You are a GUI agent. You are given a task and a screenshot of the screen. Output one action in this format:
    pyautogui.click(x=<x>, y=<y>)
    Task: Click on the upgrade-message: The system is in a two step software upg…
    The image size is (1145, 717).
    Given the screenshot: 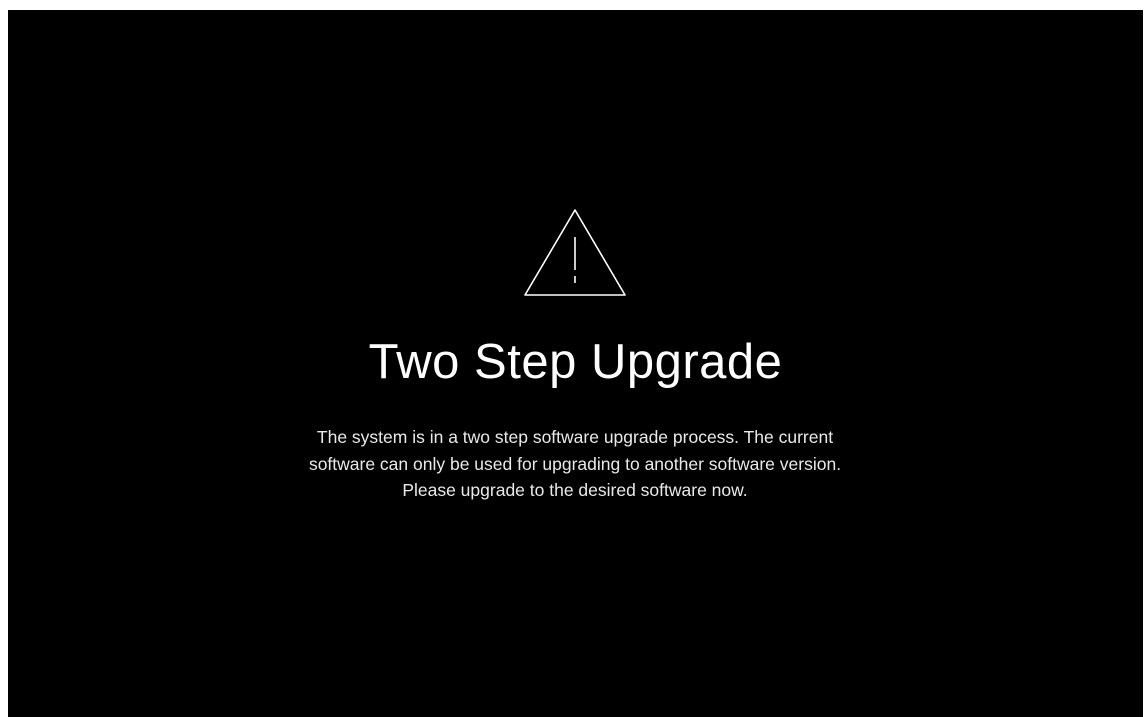 What is the action you would take?
    pyautogui.click(x=575, y=463)
    